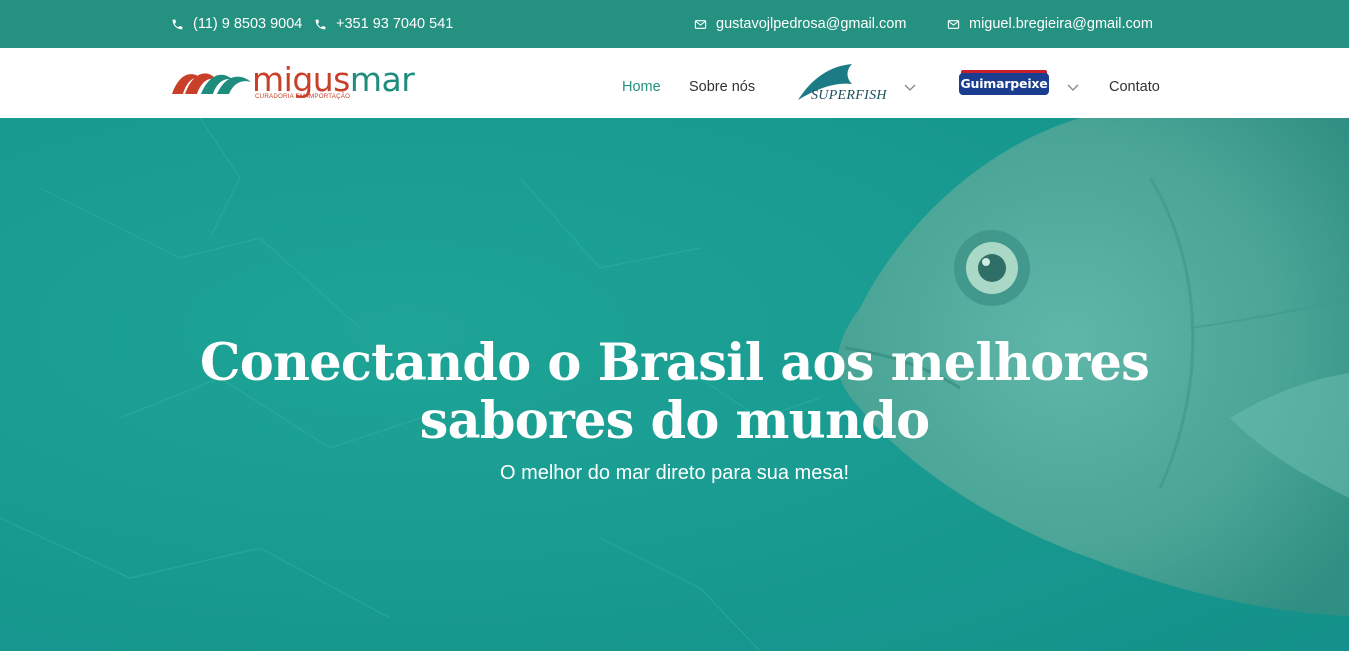  I want to click on phone-link-portugal: +351 93 7040 541, so click(383, 24).